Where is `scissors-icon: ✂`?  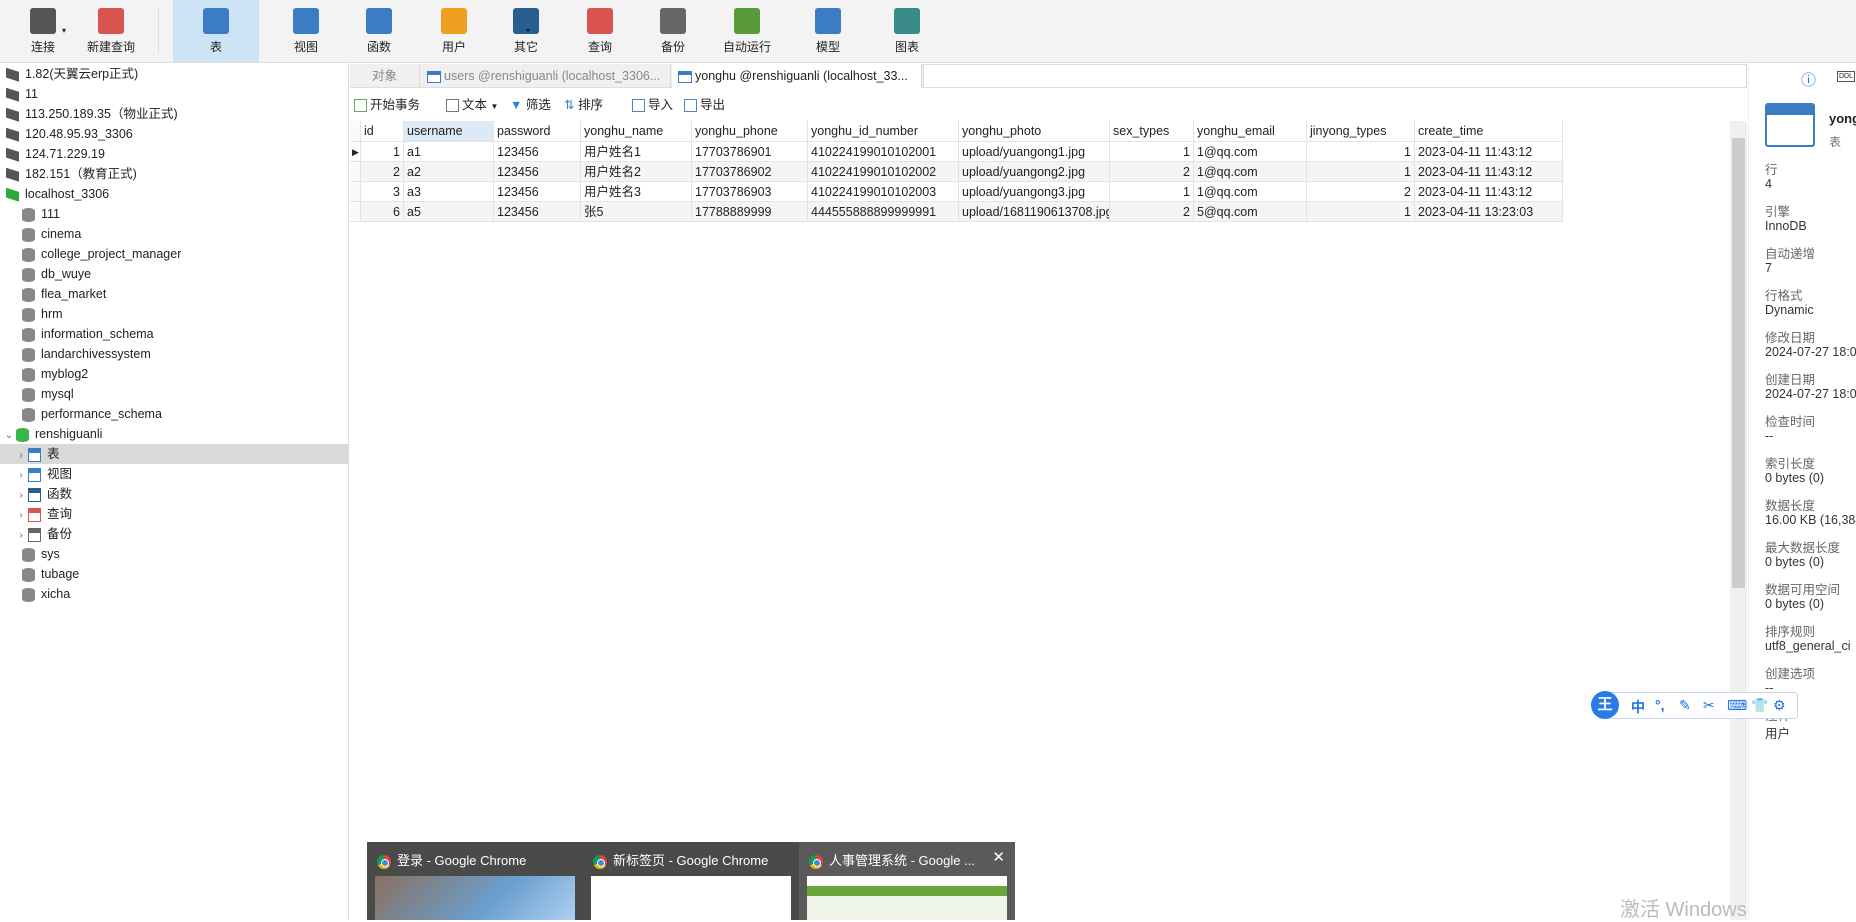 scissors-icon: ✂ is located at coordinates (1709, 705).